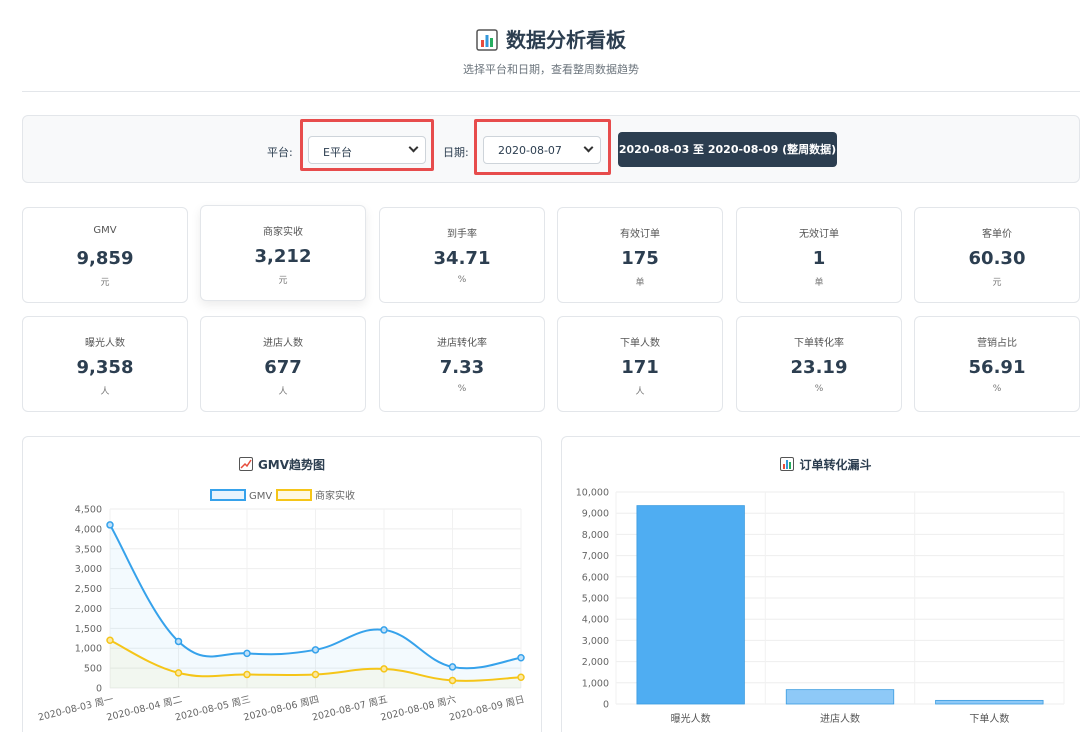  What do you see at coordinates (727, 149) in the screenshot?
I see `week-range-button: 2020-08-03 至 2020-08-09 (整周数据)` at bounding box center [727, 149].